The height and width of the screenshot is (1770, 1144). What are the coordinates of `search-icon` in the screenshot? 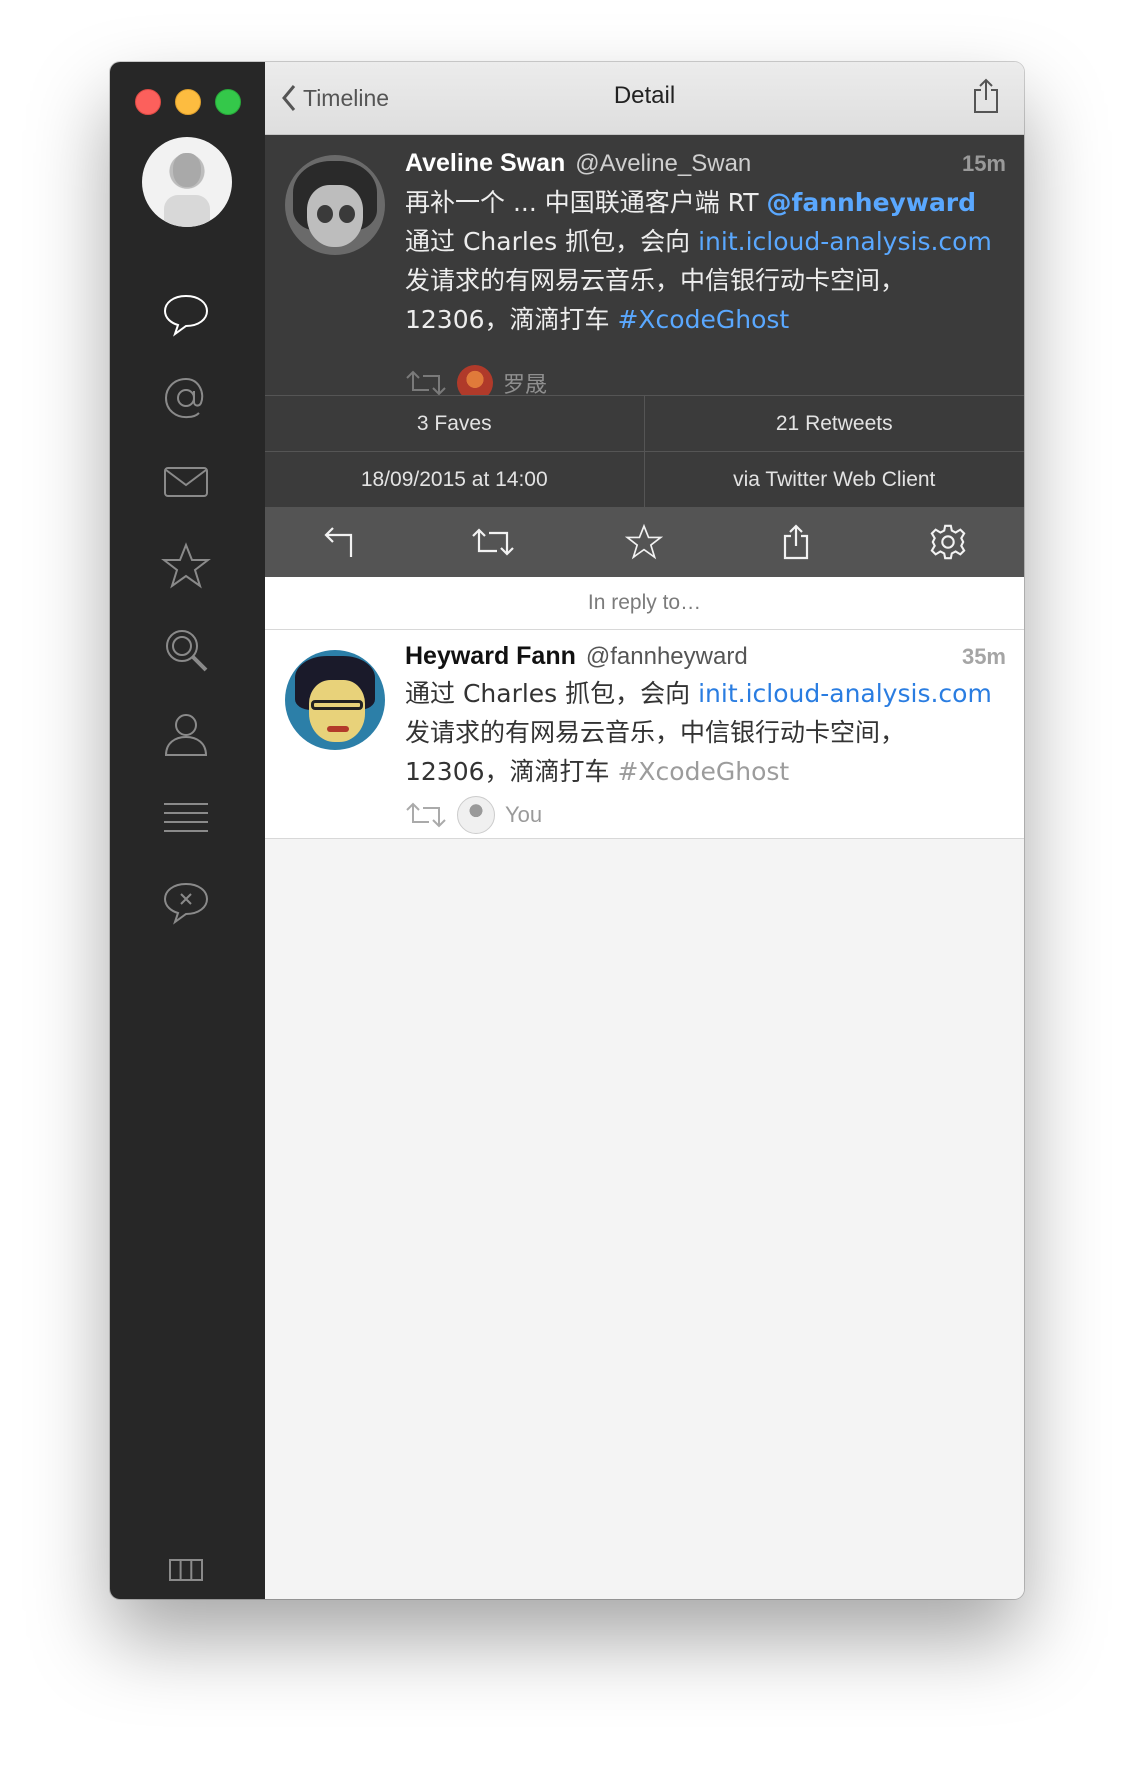 It's located at (187, 651).